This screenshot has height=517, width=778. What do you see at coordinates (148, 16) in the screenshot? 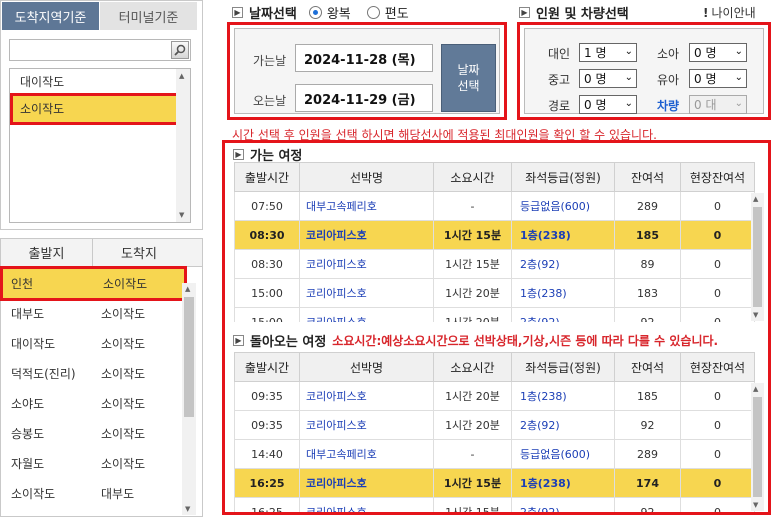
I see `tab-terminal: 터미널기준` at bounding box center [148, 16].